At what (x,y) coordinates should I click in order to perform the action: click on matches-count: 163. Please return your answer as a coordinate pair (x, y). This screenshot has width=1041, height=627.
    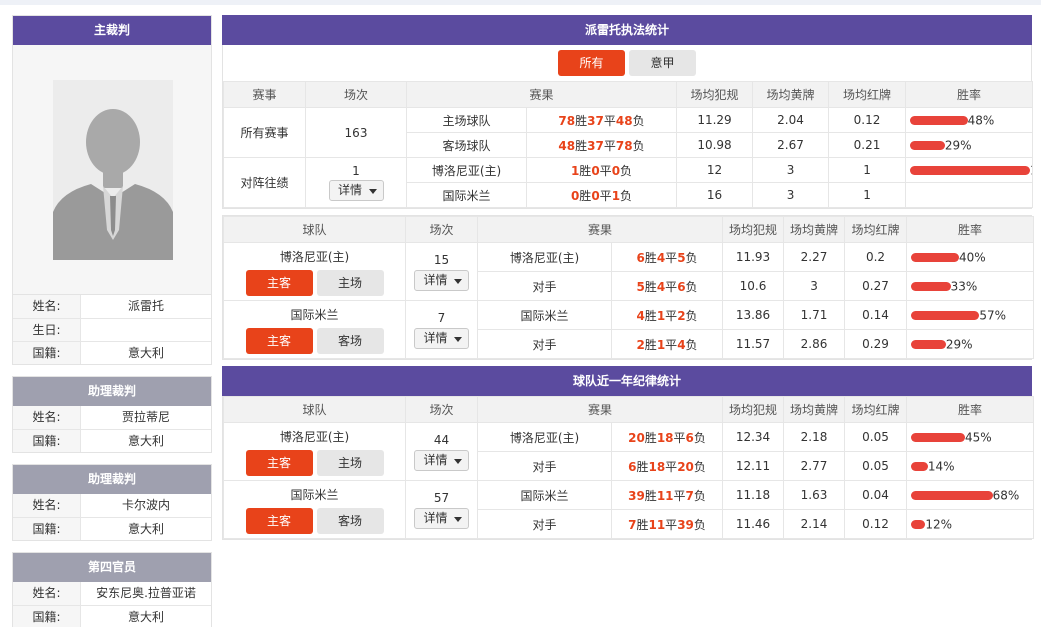
    Looking at the image, I should click on (356, 132).